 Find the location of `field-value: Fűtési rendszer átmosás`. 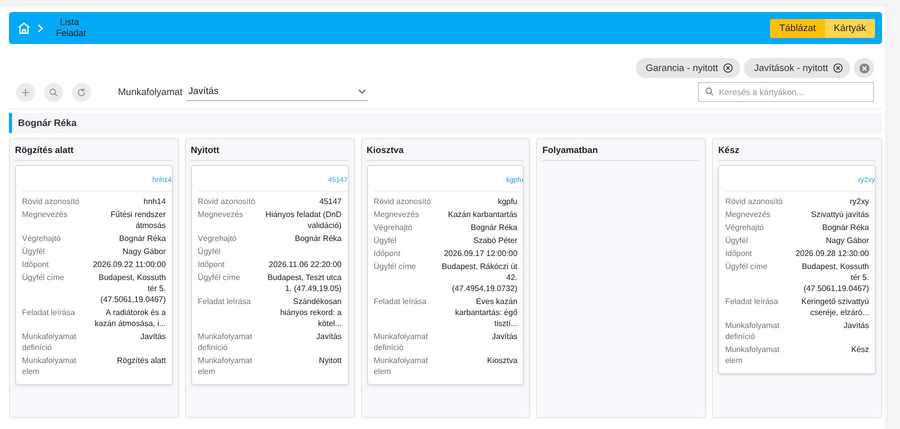

field-value: Fűtési rendszer átmosás is located at coordinates (138, 220).